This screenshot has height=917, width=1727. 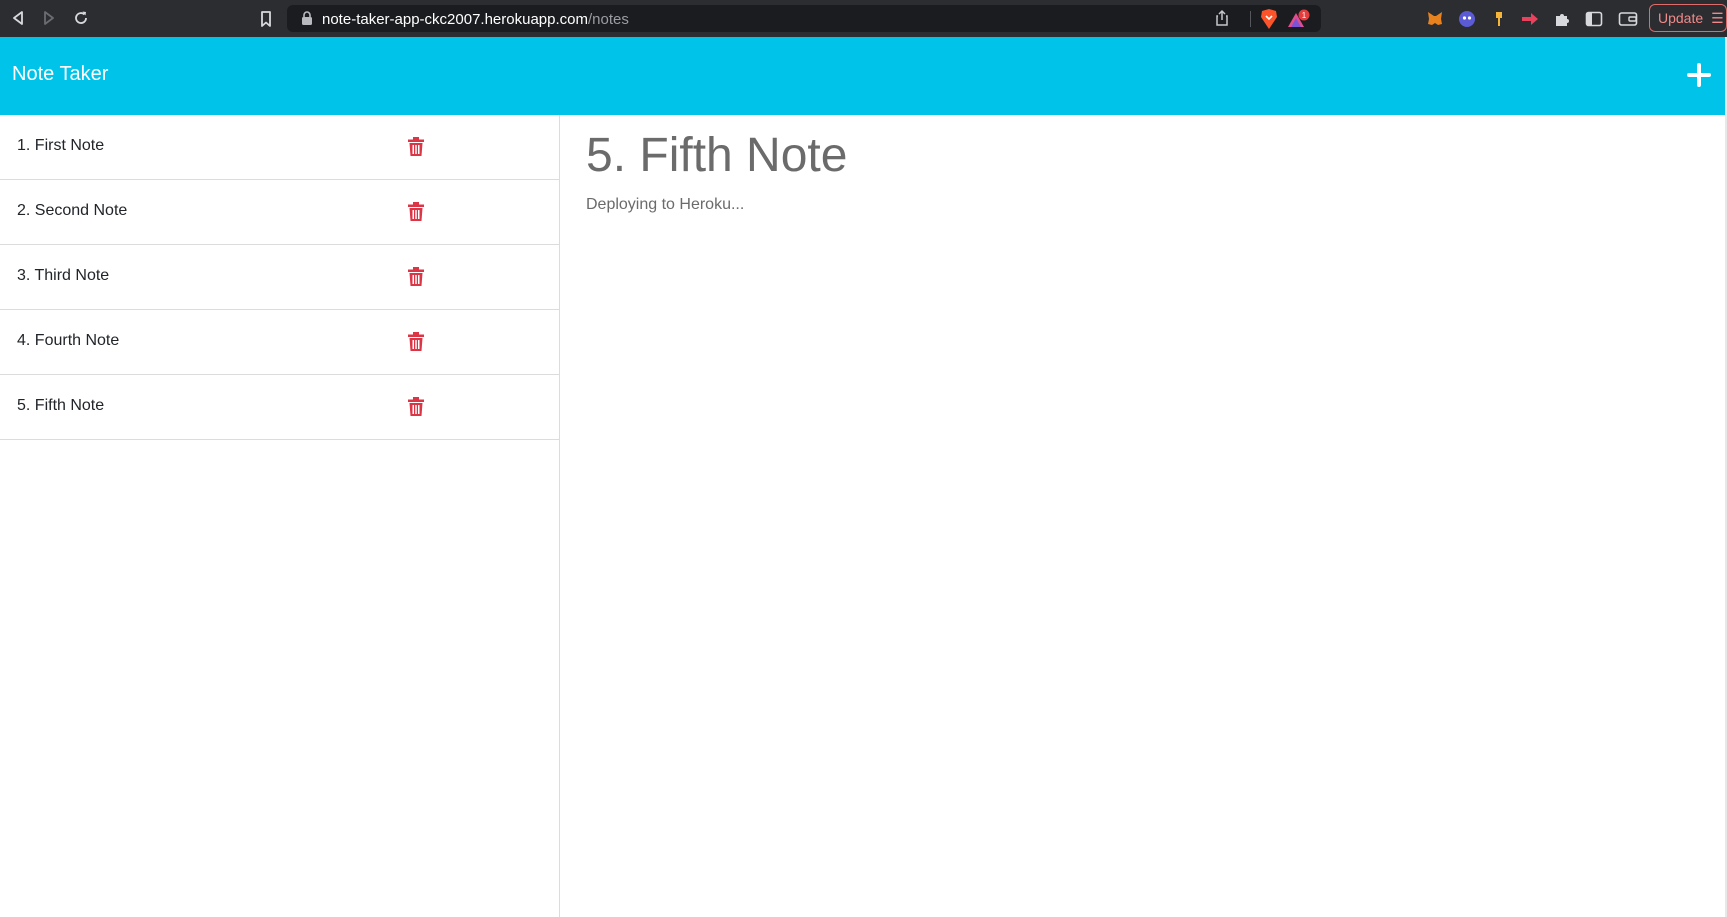 What do you see at coordinates (1499, 19) in the screenshot?
I see `extension-key-icon` at bounding box center [1499, 19].